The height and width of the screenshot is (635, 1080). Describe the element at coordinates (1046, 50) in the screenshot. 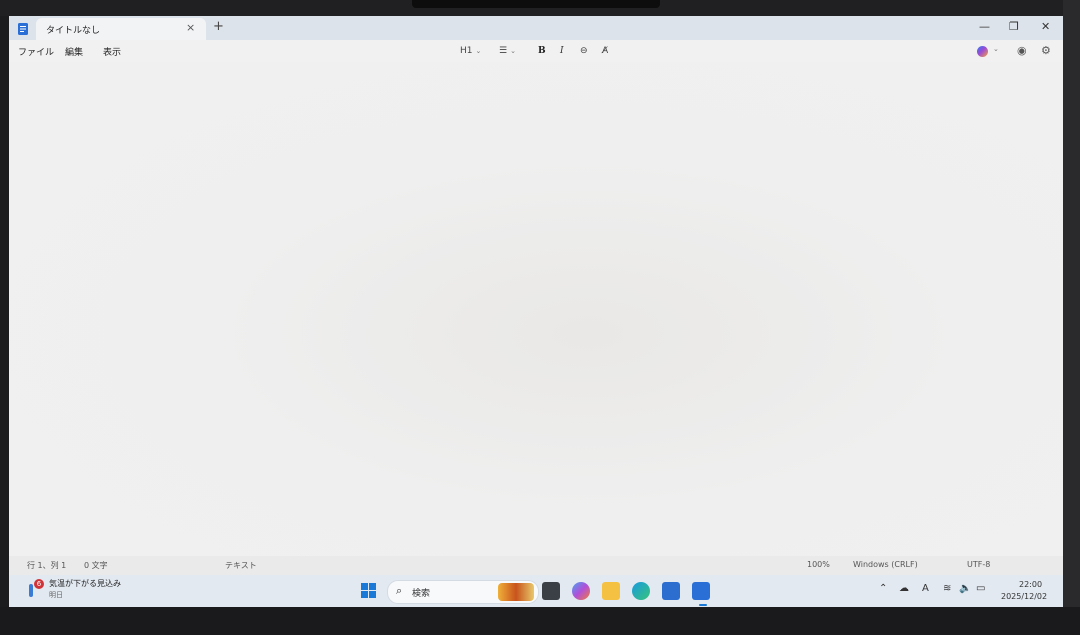

I see `gear-icon: ⚙` at that location.